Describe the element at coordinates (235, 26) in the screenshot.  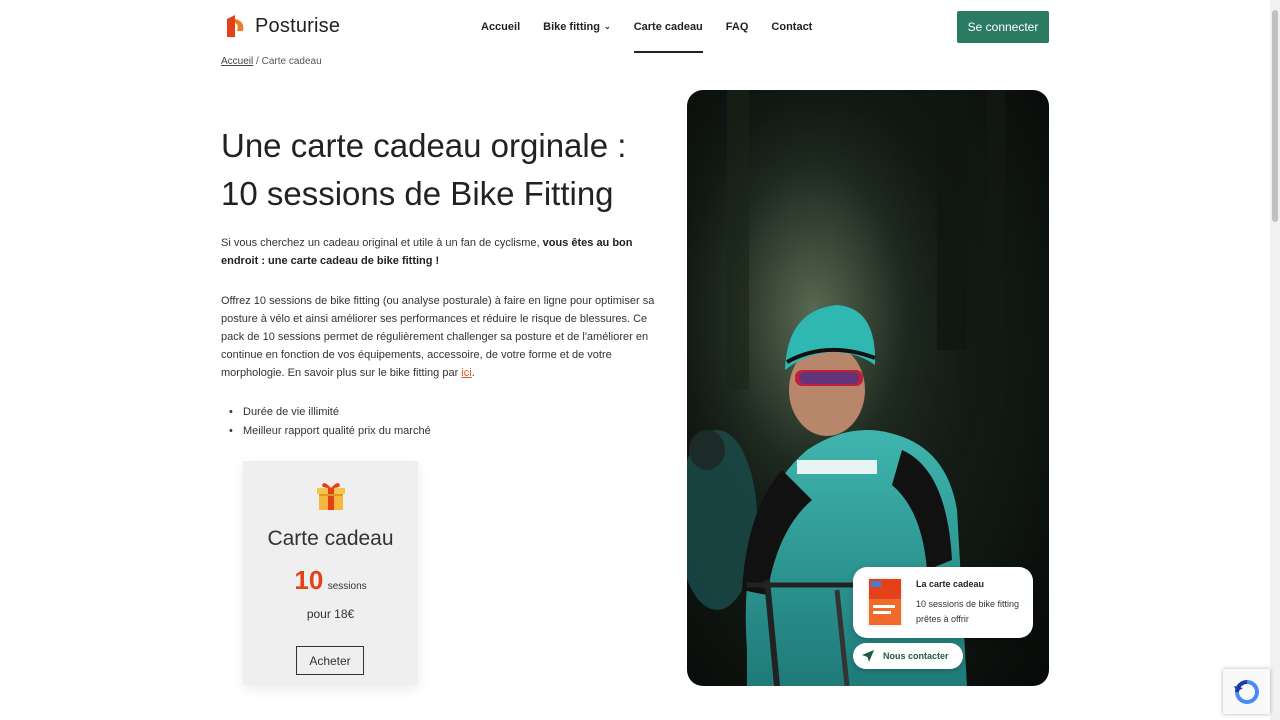
I see `posturise-logo-icon` at that location.